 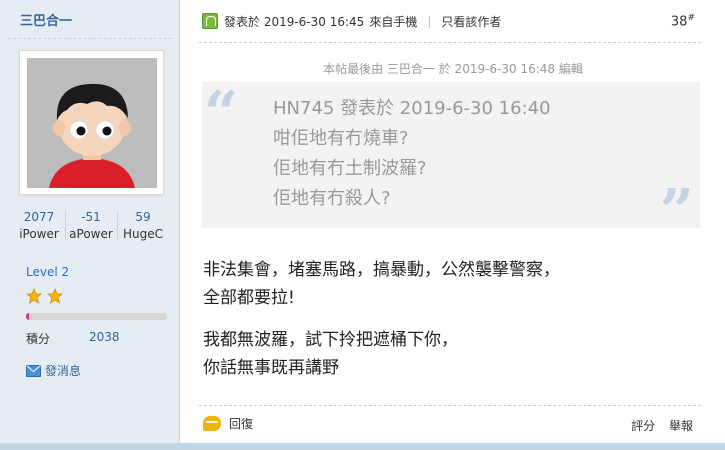 I want to click on close-quote-icon: ”, so click(x=676, y=212).